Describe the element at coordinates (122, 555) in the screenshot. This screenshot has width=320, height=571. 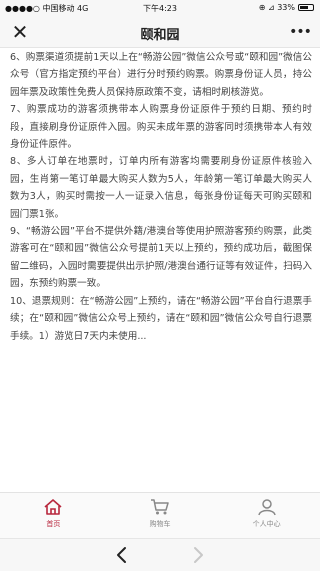
I see `back-arrow-icon` at that location.